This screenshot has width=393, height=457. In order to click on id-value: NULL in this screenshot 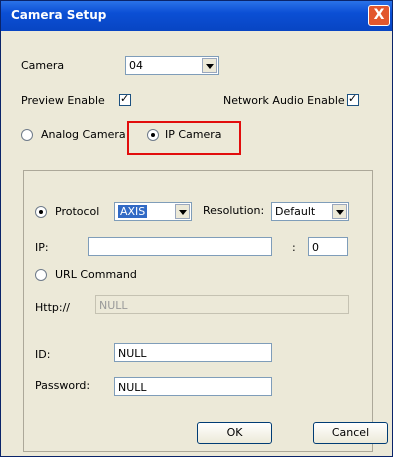, I will do `click(132, 353)`.